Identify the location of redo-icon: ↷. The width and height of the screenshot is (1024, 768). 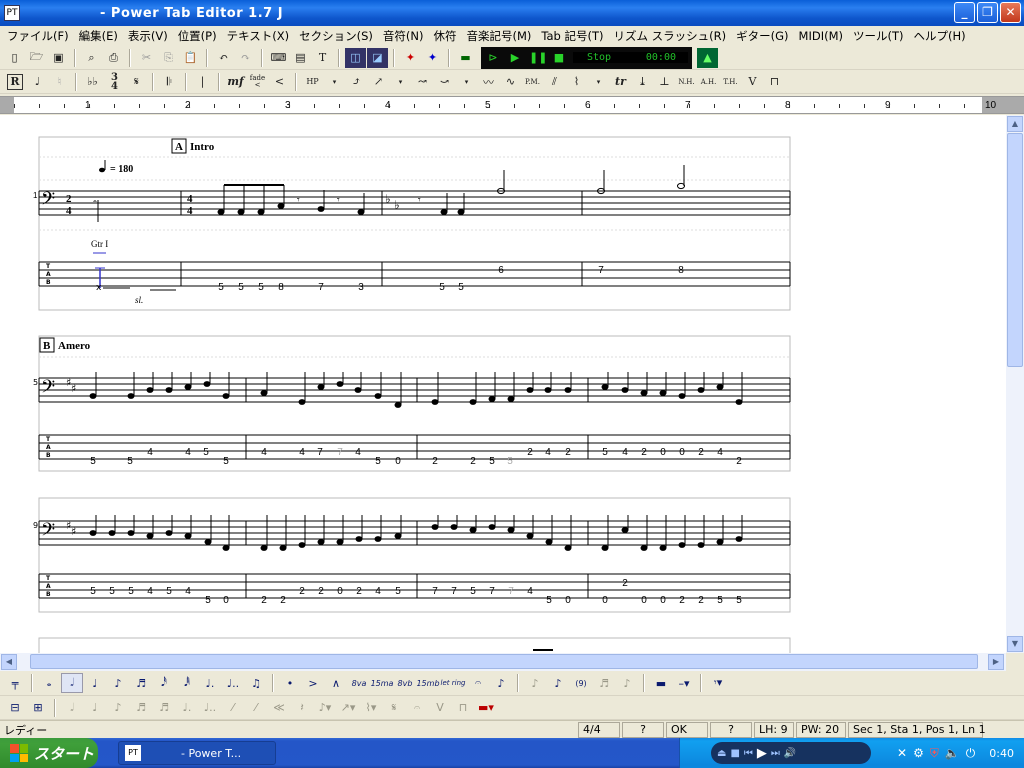
(245, 58).